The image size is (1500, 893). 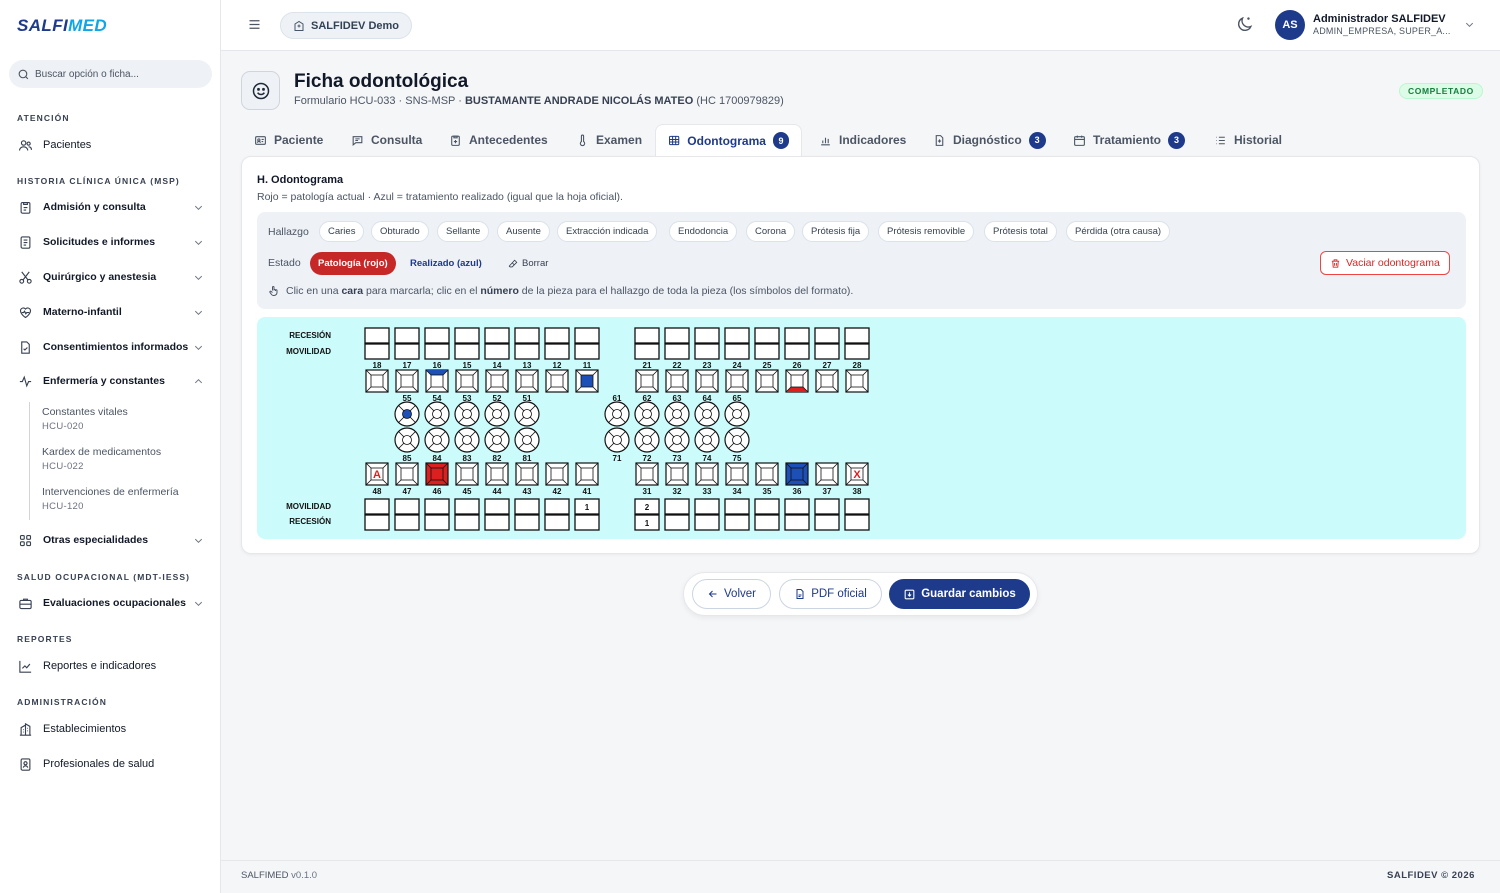 I want to click on menu-toggle-button, so click(x=254, y=24).